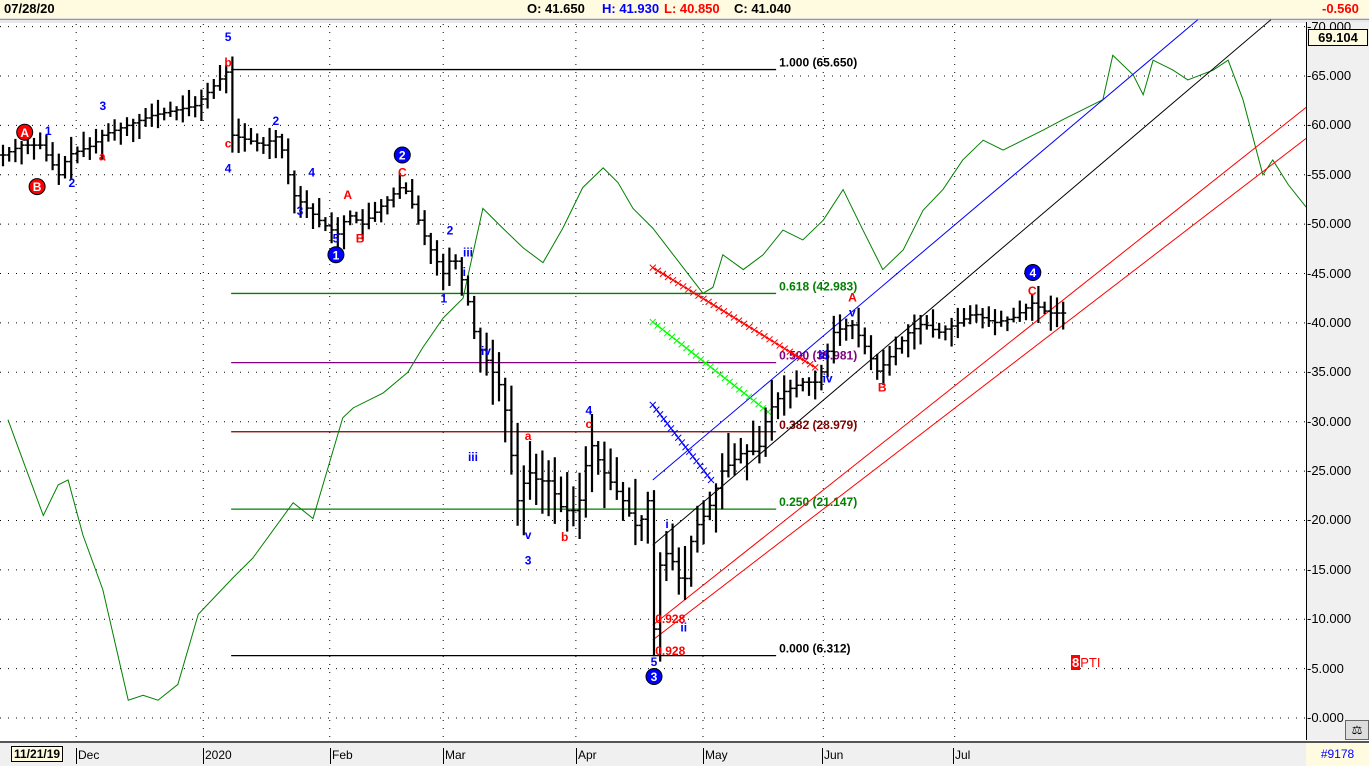 The image size is (1369, 766). Describe the element at coordinates (1340, 8) in the screenshot. I see `change-value: -0.560` at that location.